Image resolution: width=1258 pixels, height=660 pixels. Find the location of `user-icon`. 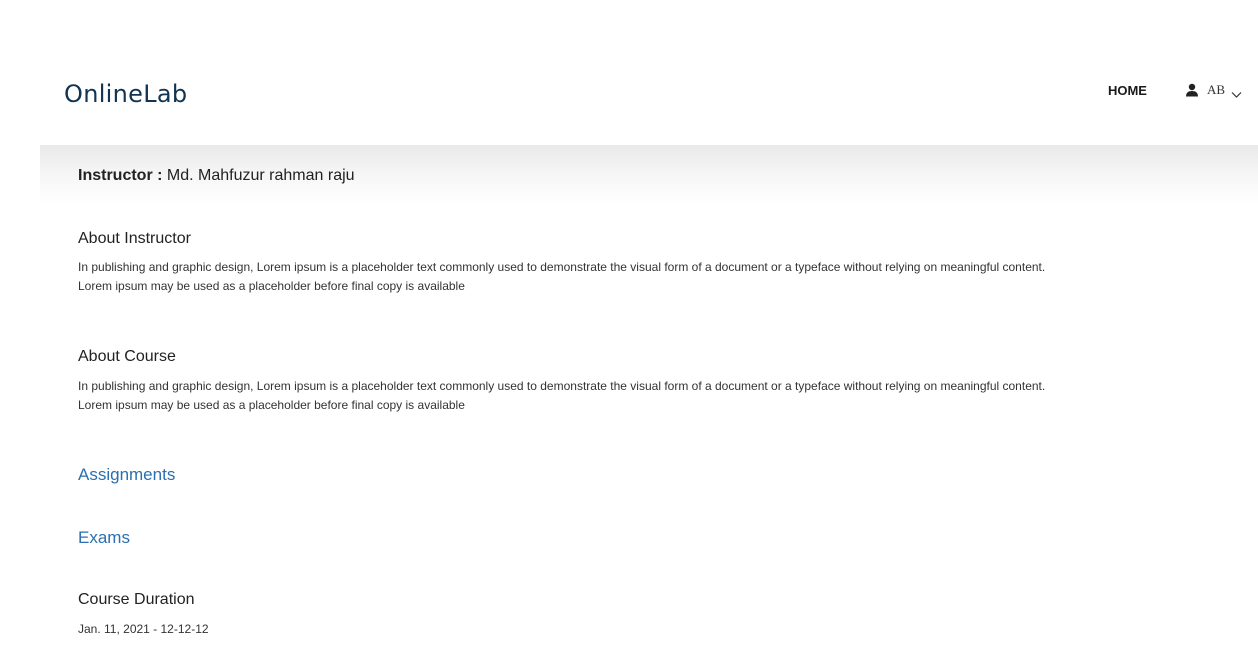

user-icon is located at coordinates (1192, 90).